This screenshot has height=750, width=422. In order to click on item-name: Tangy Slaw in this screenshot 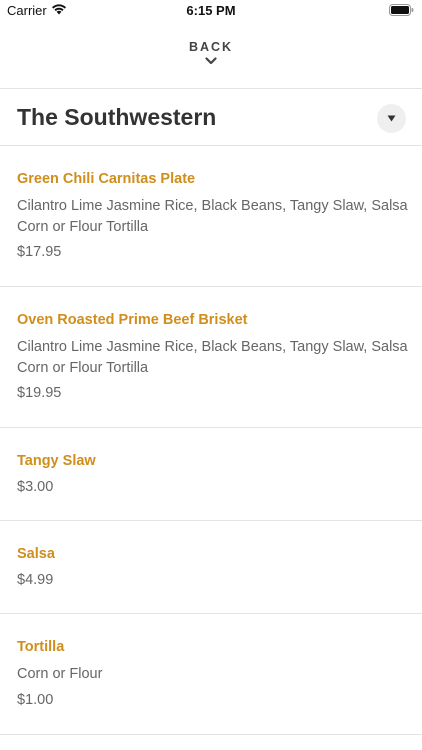, I will do `click(56, 461)`.